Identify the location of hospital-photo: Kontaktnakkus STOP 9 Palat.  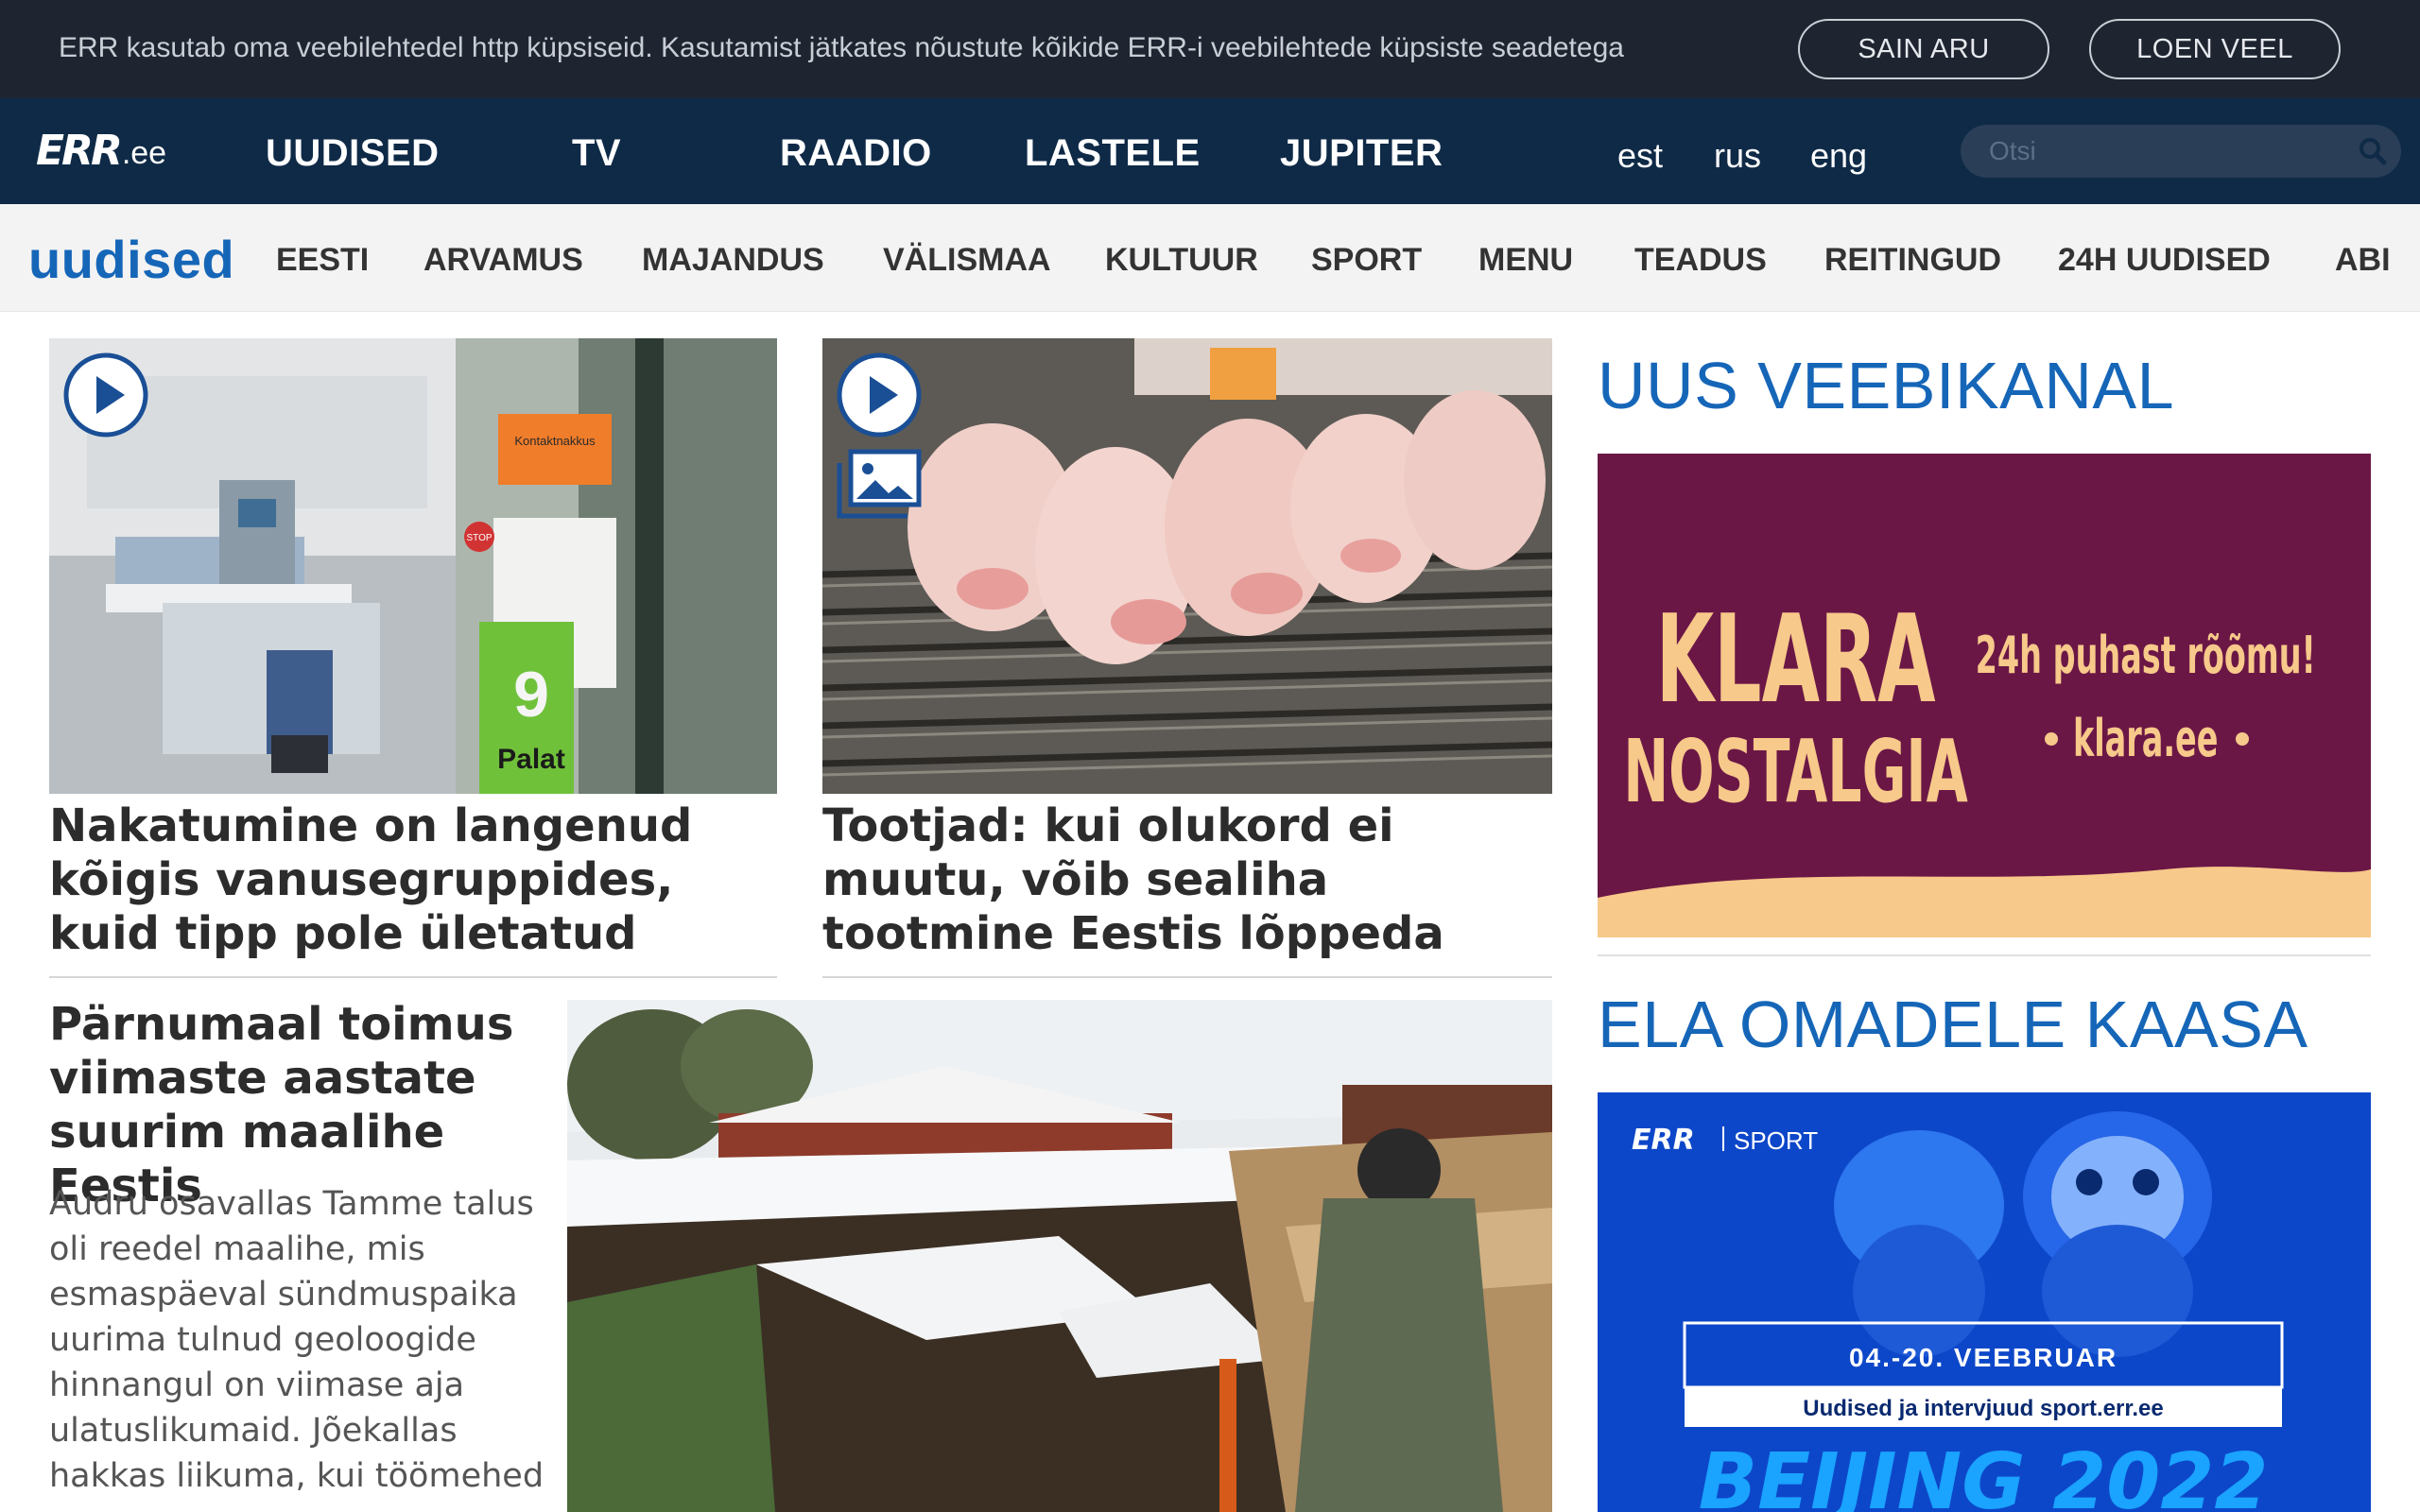
(413, 566).